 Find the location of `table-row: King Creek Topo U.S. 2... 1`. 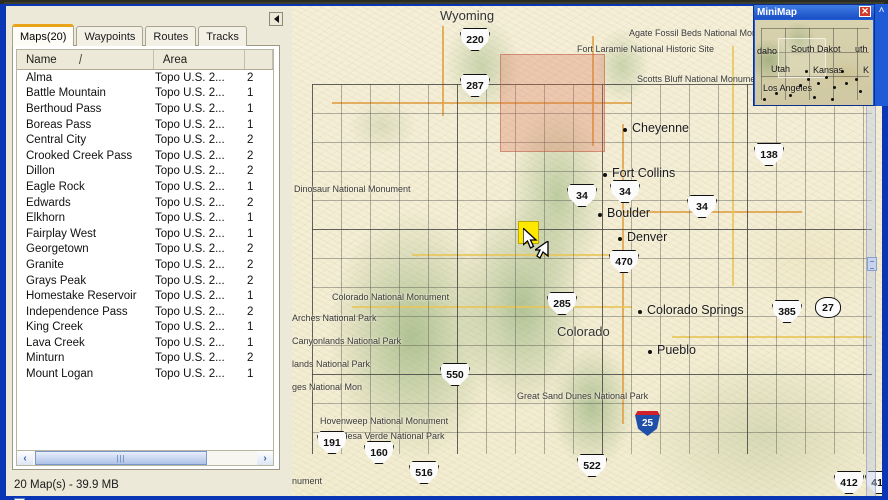

table-row: King Creek Topo U.S. 2... 1 is located at coordinates (145, 328).